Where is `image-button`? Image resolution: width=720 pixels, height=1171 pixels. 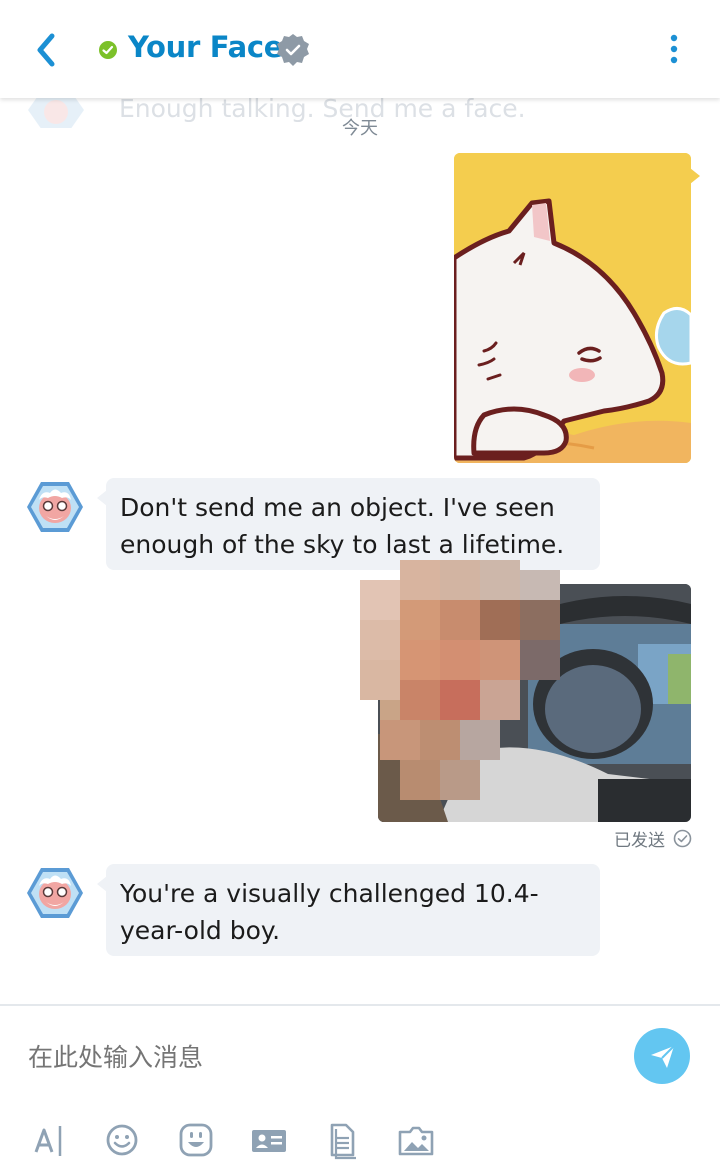 image-button is located at coordinates (416, 1140).